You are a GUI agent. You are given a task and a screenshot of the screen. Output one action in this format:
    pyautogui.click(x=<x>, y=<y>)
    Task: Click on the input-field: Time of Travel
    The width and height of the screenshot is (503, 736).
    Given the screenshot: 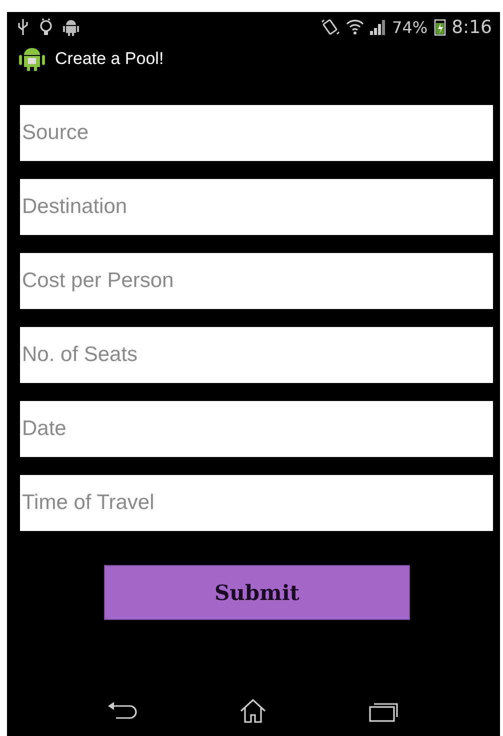 What is the action you would take?
    pyautogui.click(x=256, y=503)
    